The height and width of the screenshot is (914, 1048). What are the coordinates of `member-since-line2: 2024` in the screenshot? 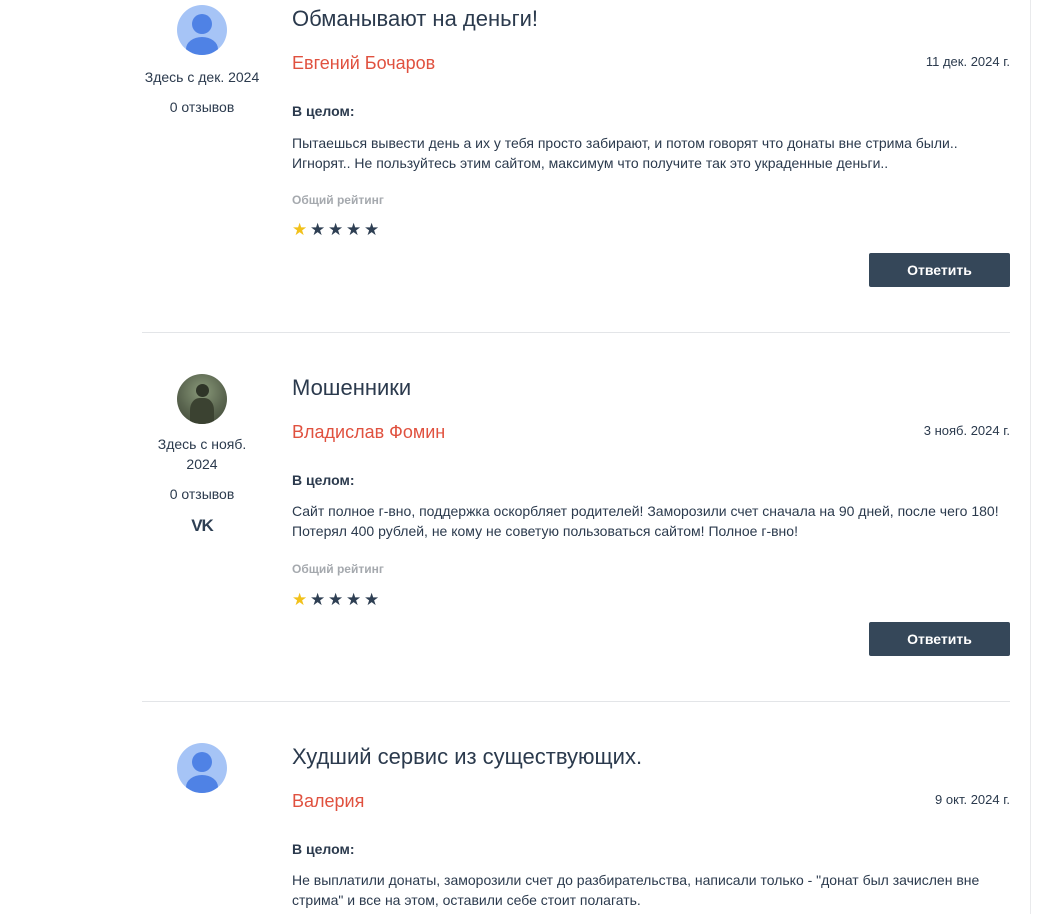 It's located at (202, 464).